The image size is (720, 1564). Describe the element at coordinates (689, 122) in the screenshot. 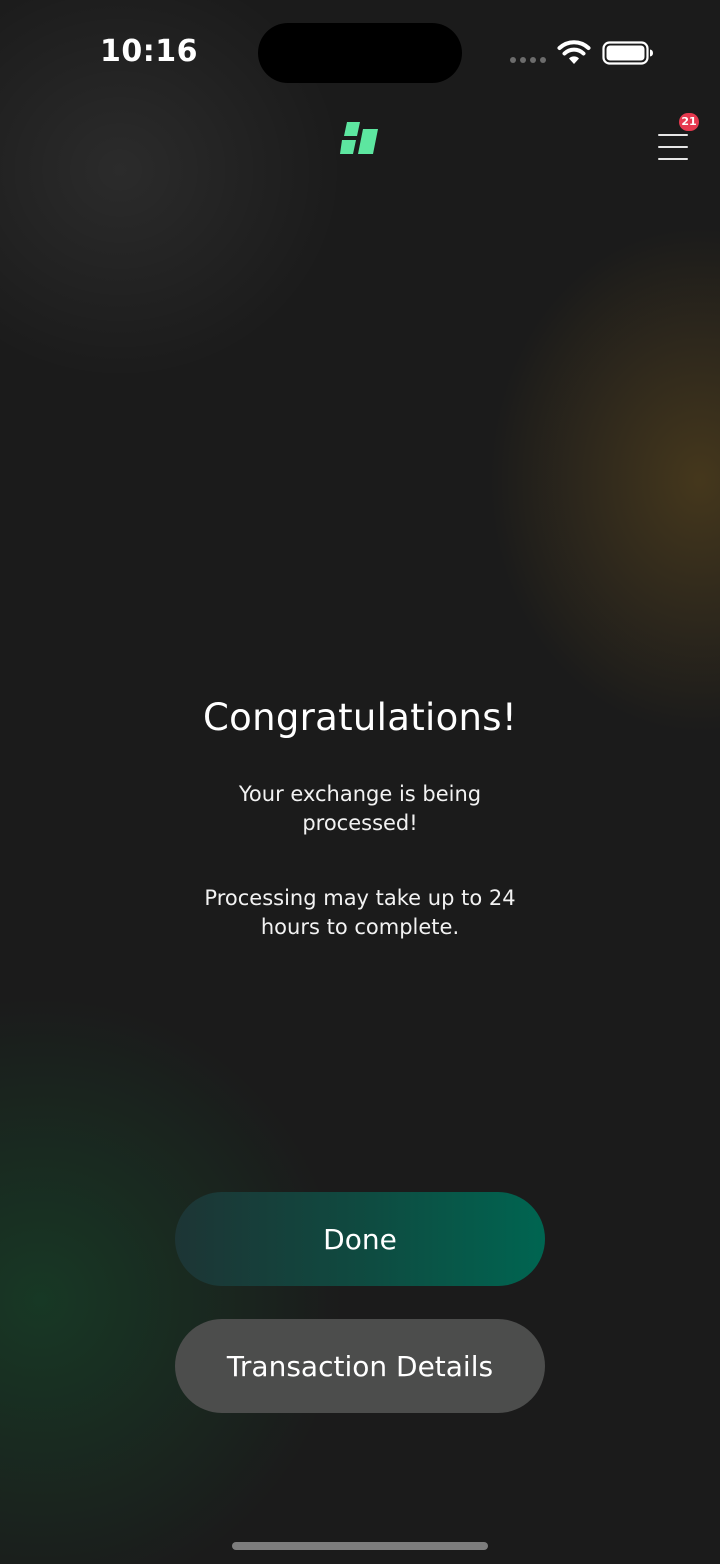

I see `notification-badge: 21` at that location.